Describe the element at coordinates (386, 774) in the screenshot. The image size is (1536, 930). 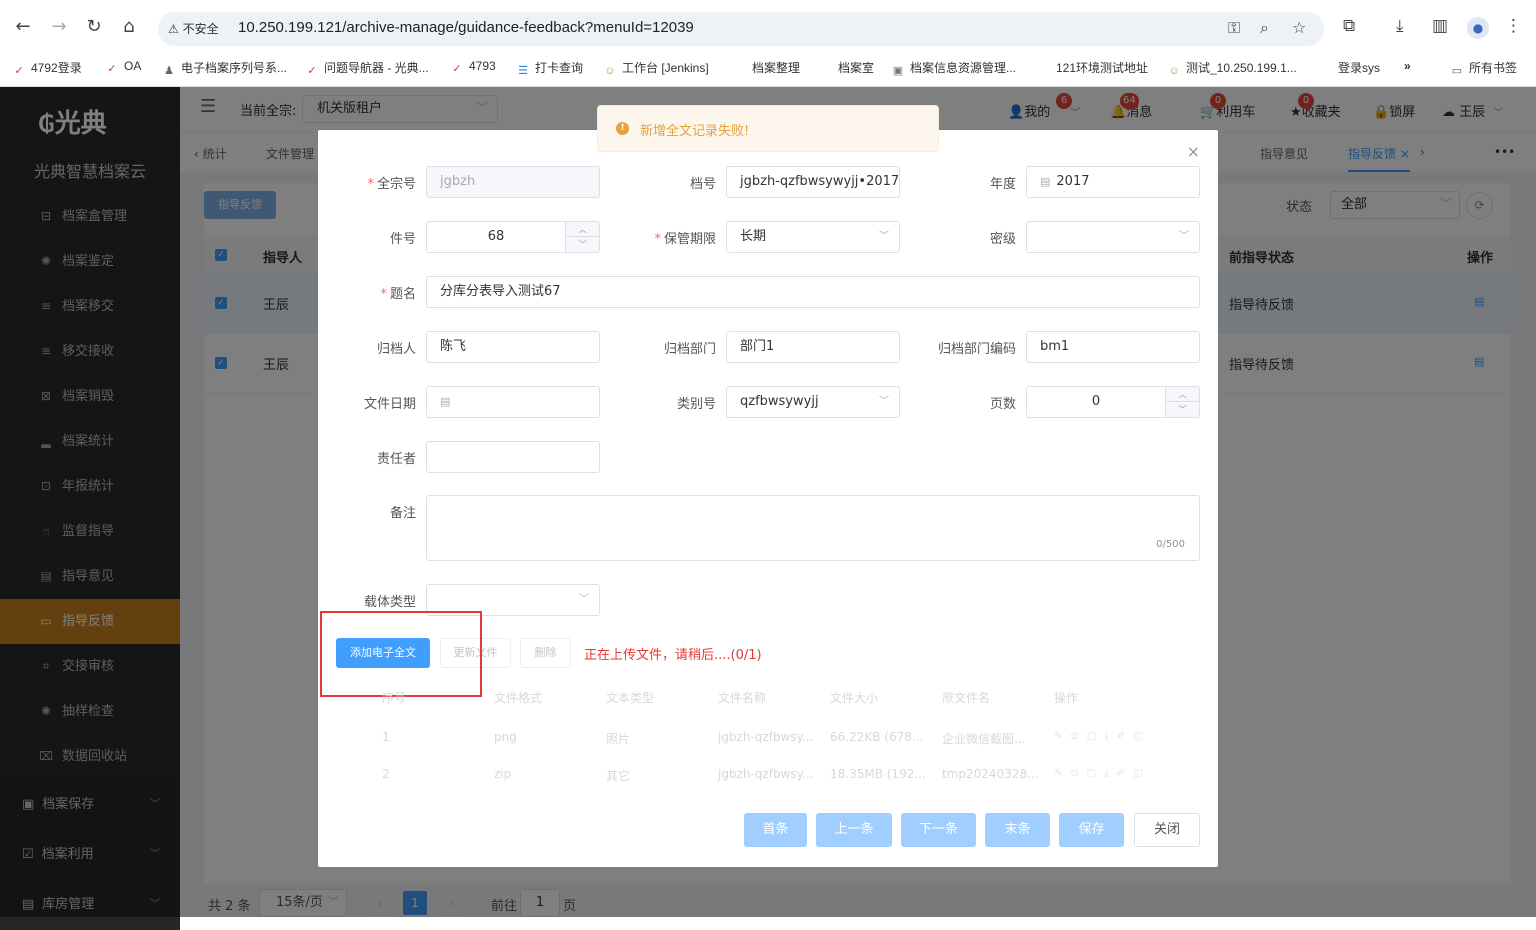
I see `file-table-cell: 2` at that location.